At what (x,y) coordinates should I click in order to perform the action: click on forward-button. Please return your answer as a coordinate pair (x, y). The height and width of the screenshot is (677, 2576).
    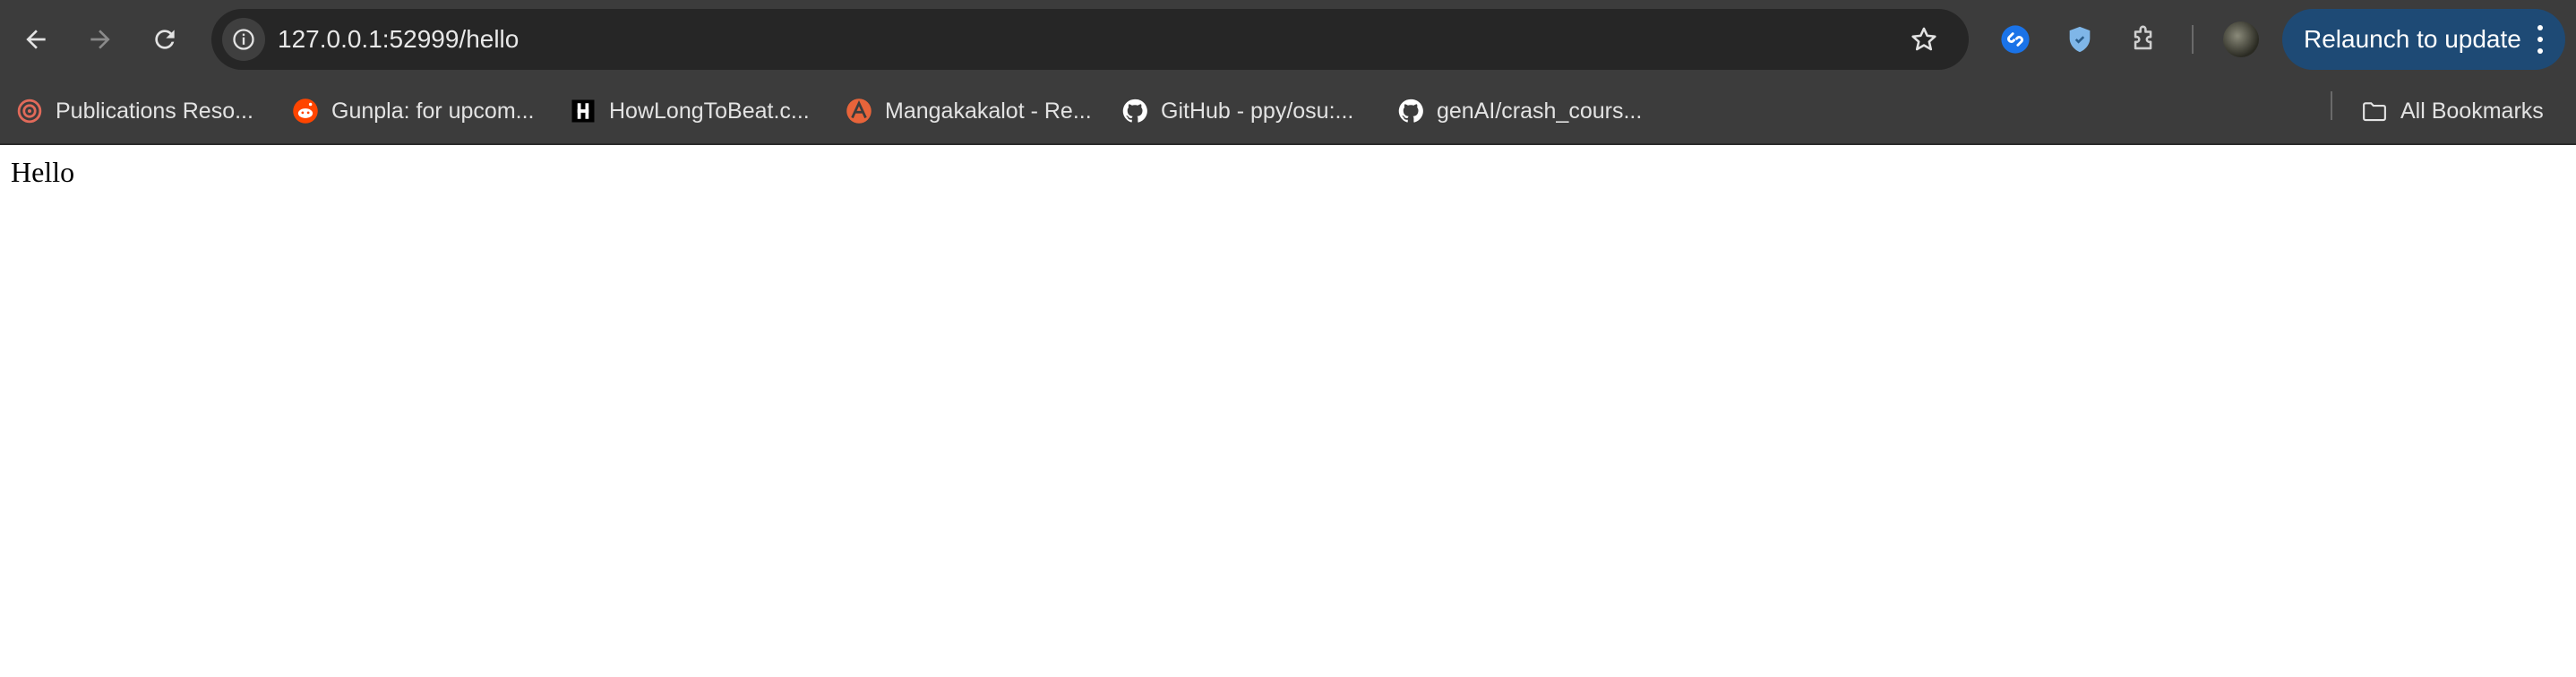
    Looking at the image, I should click on (100, 39).